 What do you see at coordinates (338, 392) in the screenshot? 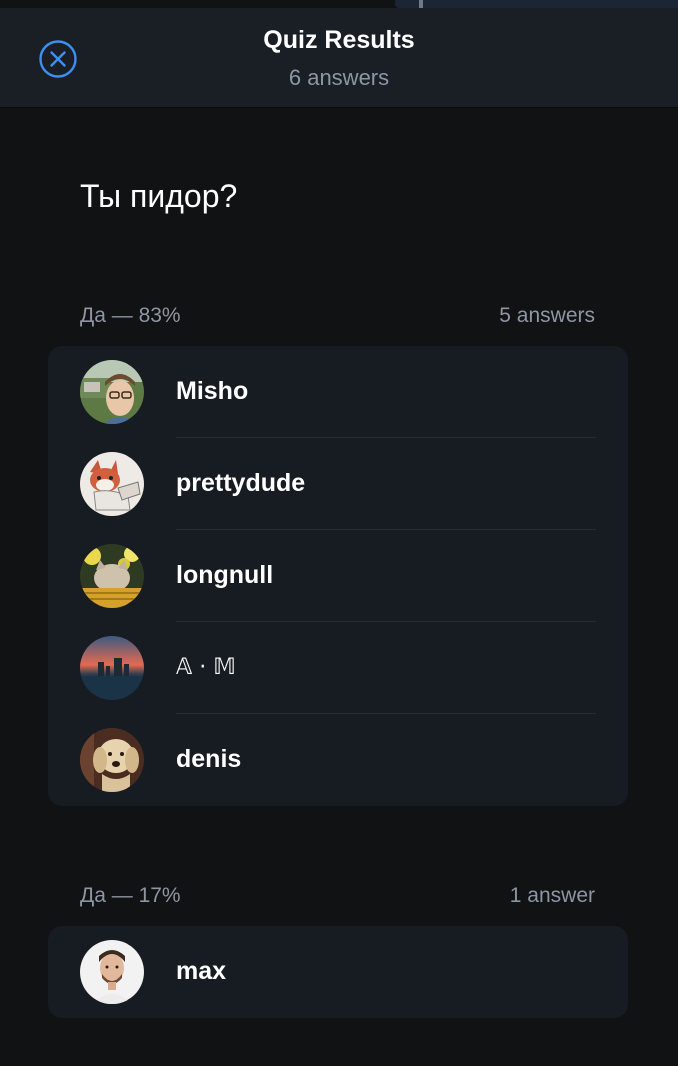
I see `voter-row: Misho` at bounding box center [338, 392].